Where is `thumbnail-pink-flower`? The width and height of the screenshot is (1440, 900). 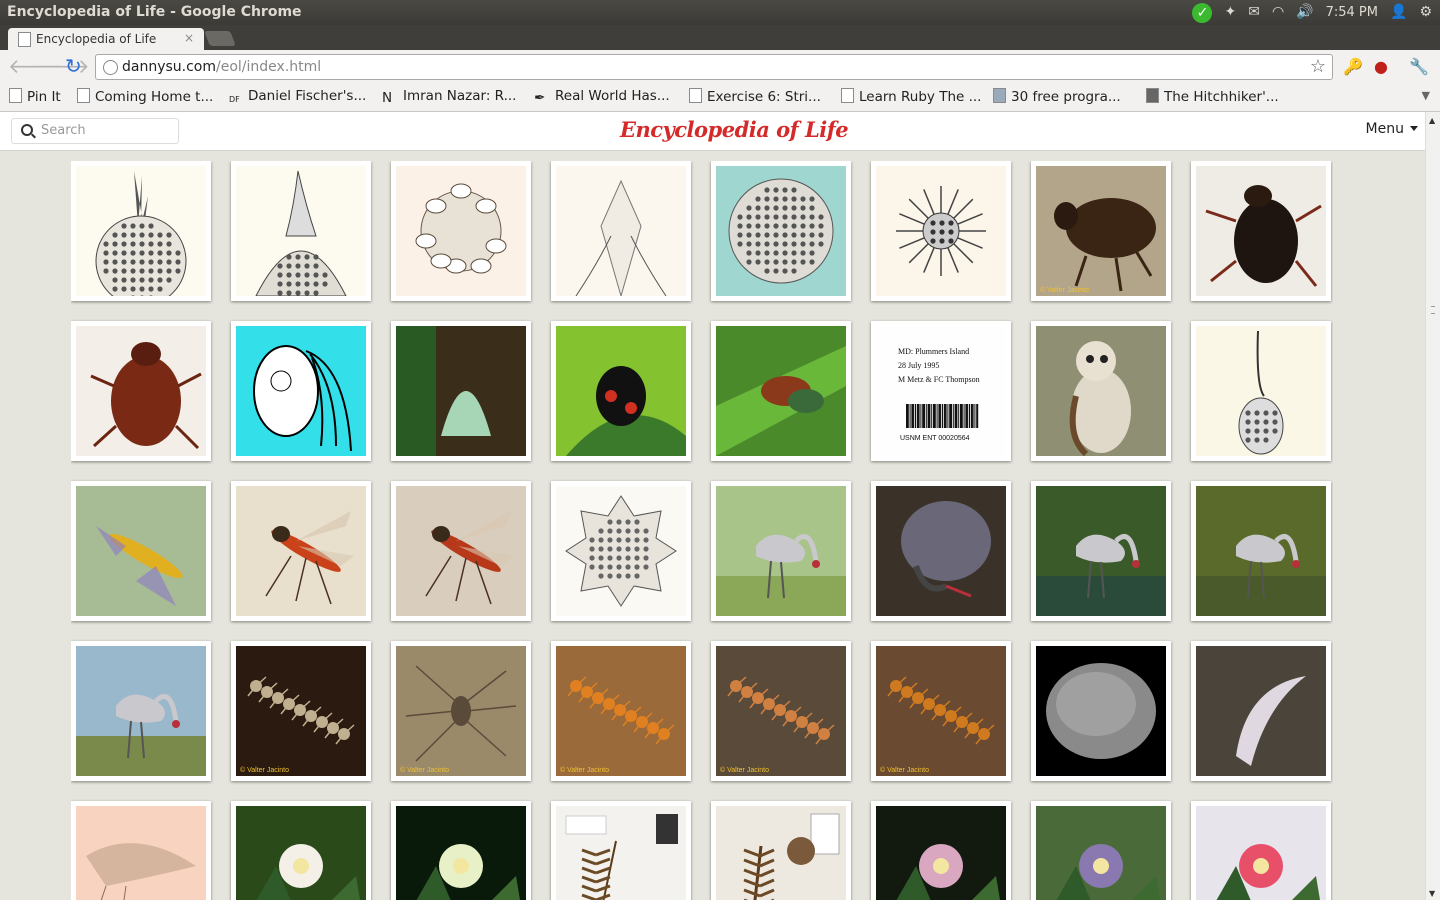 thumbnail-pink-flower is located at coordinates (941, 853).